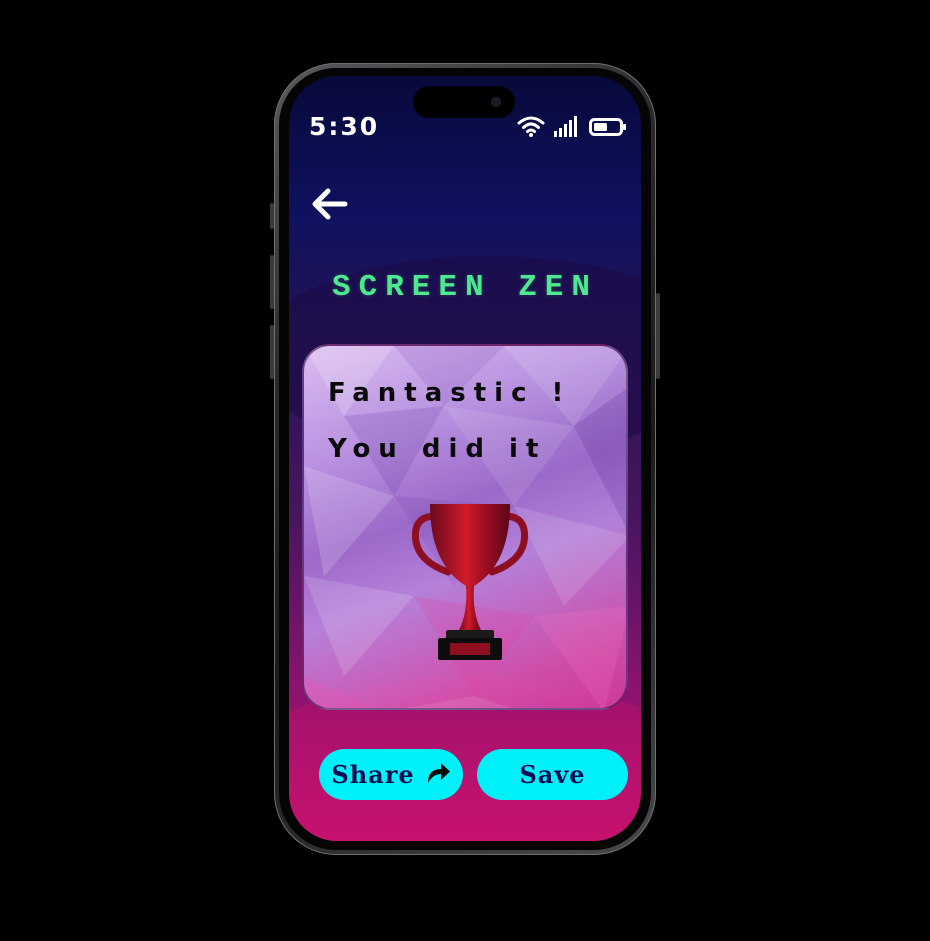 This screenshot has height=941, width=930. I want to click on share-button: Share, so click(391, 774).